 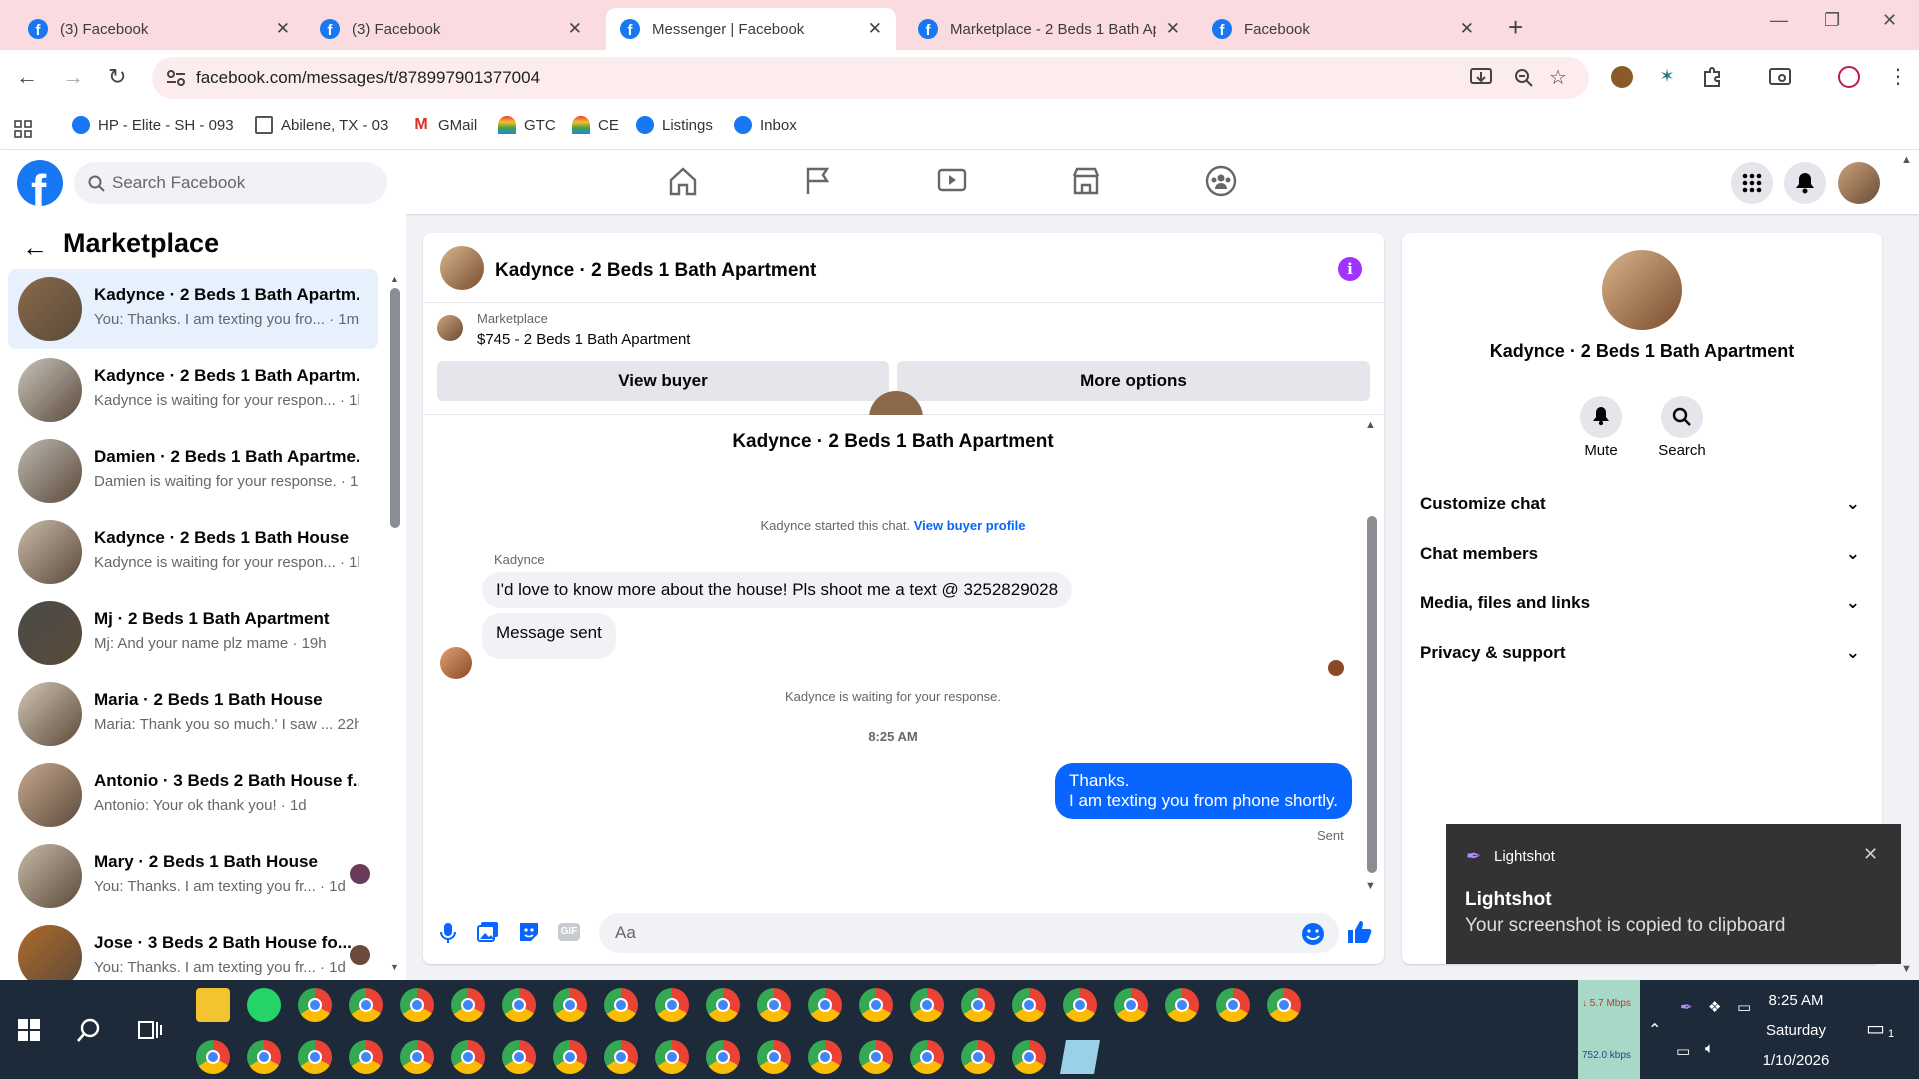 I want to click on bookmark-star-icon: ☆, so click(x=1558, y=77).